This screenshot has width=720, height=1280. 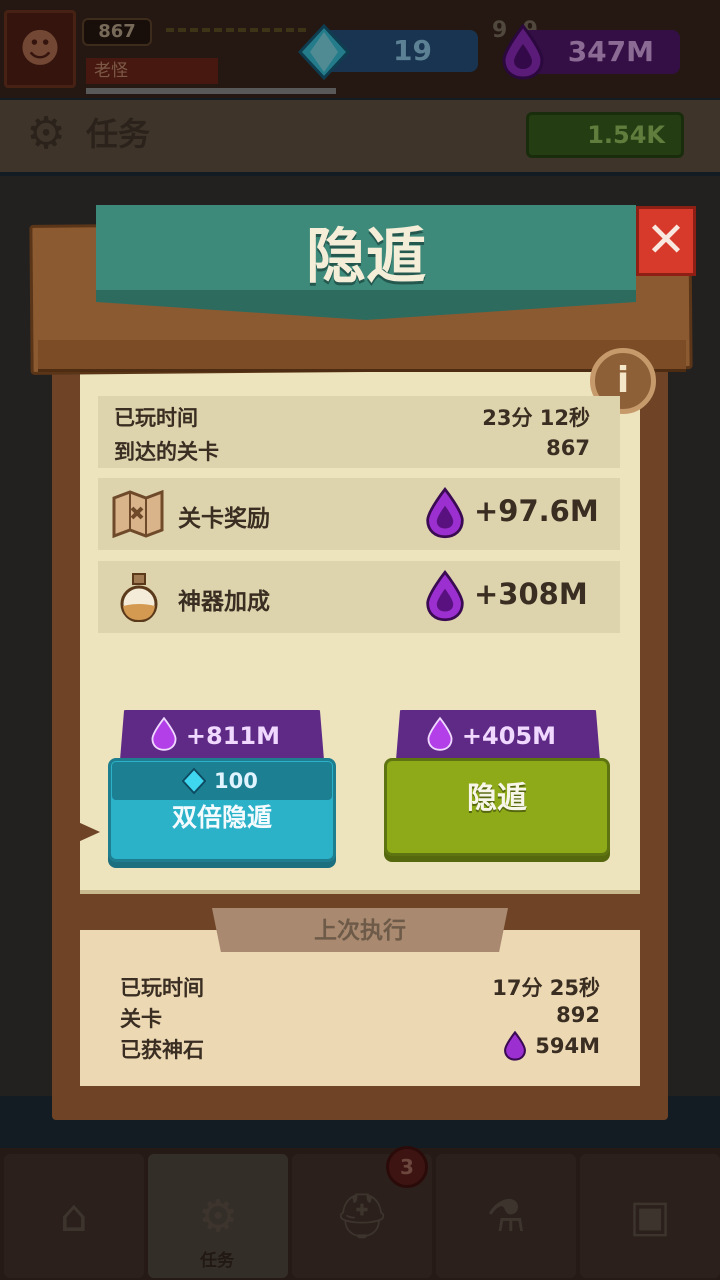 What do you see at coordinates (166, 452) in the screenshot?
I see `stage-reached-label: 到达的关卡` at bounding box center [166, 452].